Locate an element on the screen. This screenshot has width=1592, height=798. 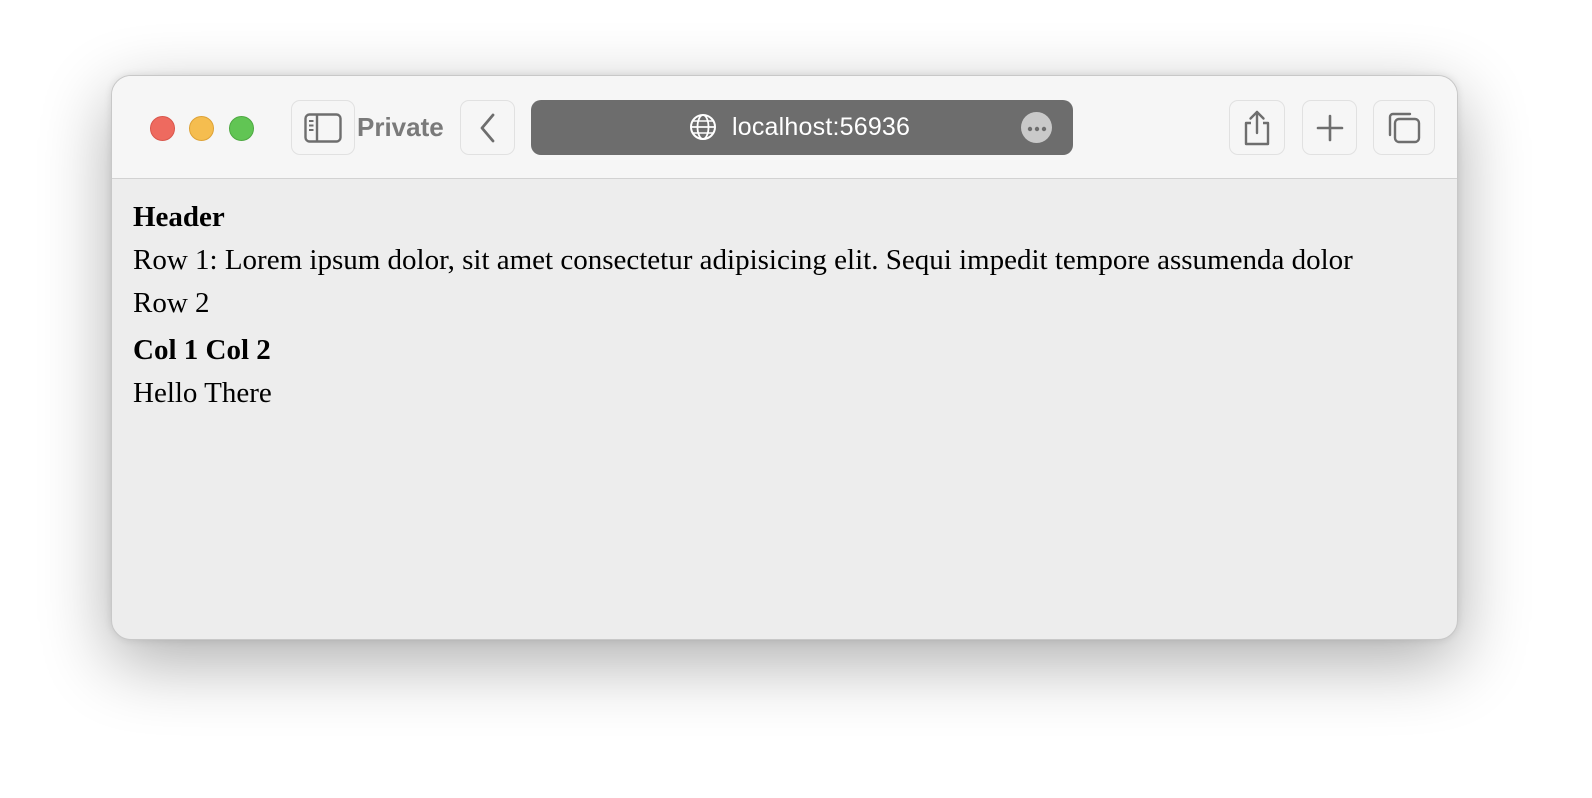
page-header: Header is located at coordinates (179, 217).